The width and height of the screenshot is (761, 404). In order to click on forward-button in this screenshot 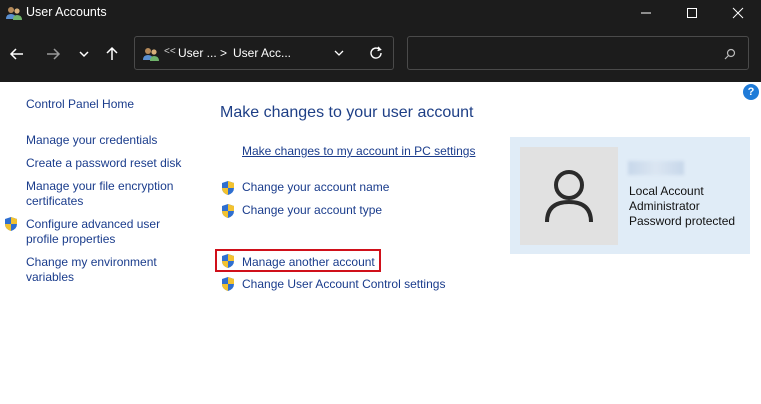, I will do `click(53, 54)`.